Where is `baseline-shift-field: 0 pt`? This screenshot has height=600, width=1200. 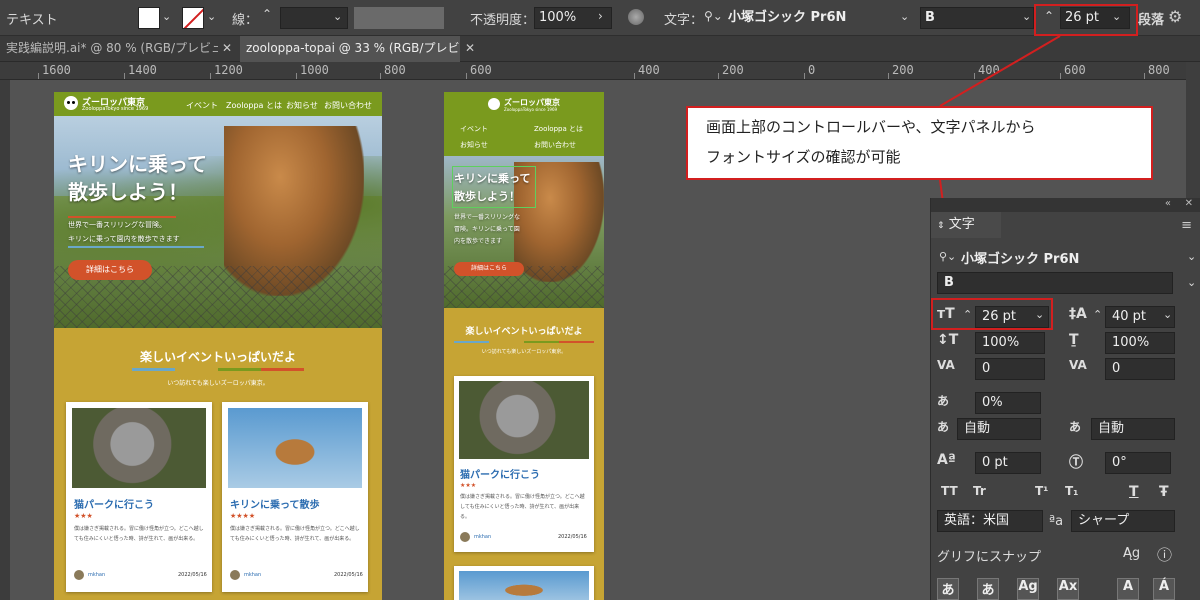 baseline-shift-field: 0 pt is located at coordinates (1008, 463).